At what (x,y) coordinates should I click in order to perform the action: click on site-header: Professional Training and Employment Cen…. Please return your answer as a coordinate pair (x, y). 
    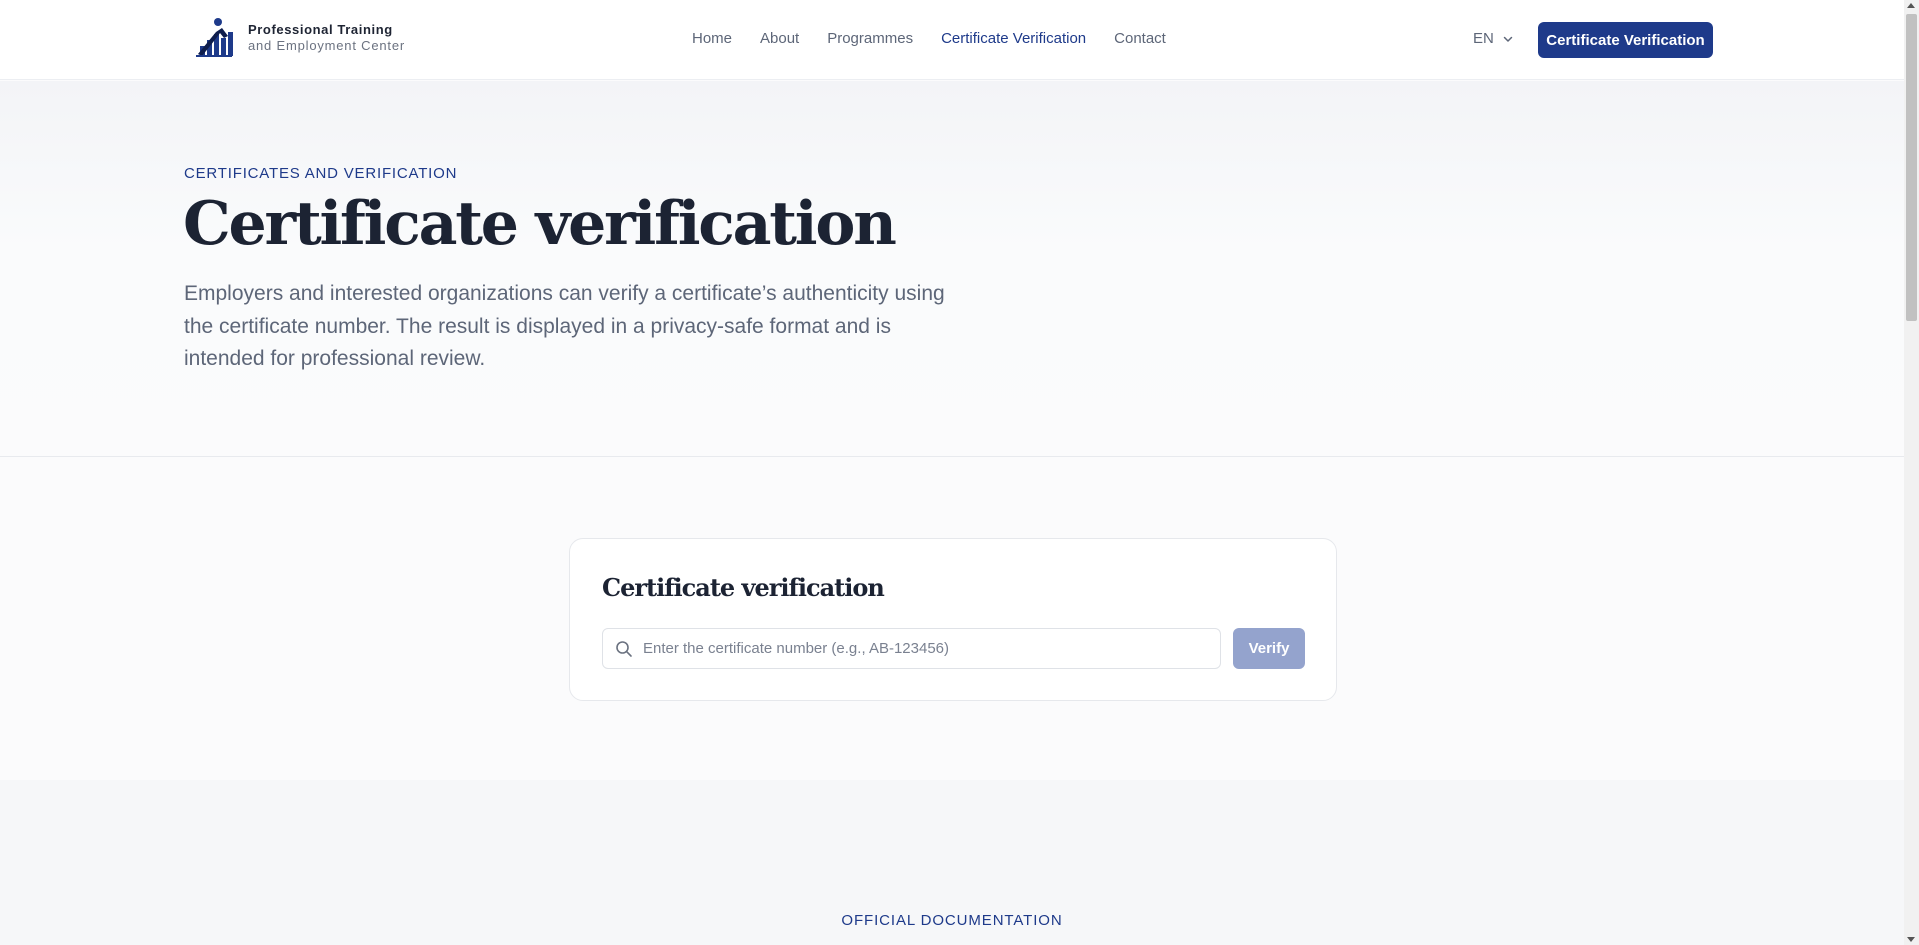
    Looking at the image, I should click on (952, 40).